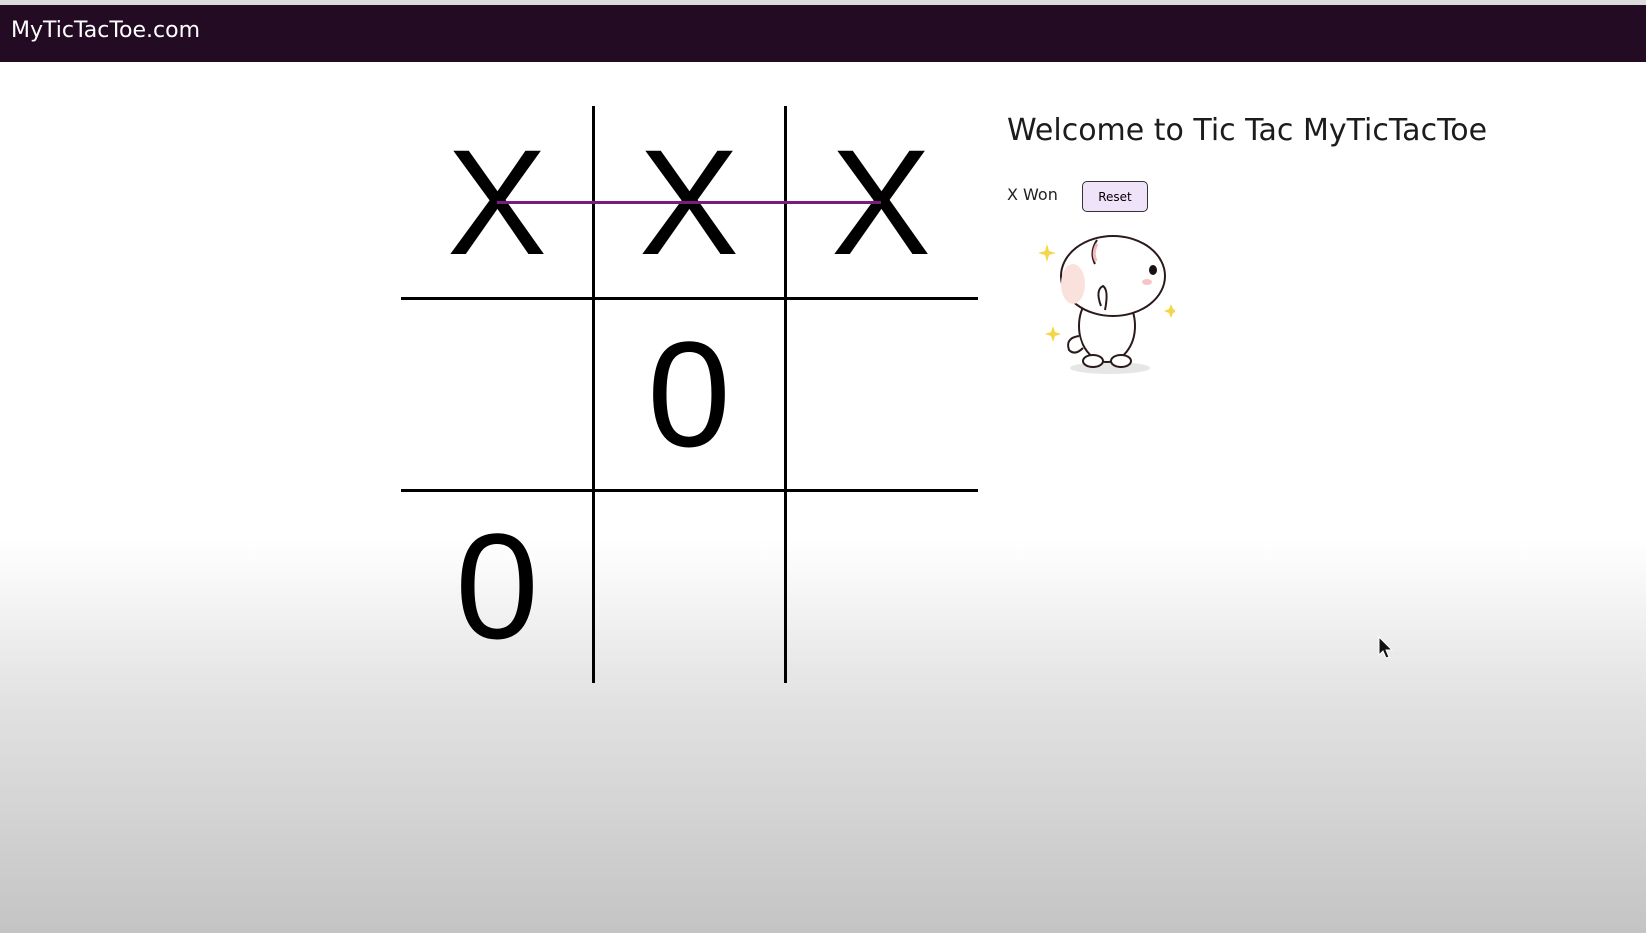  Describe the element at coordinates (1247, 130) in the screenshot. I see `page-title: Welcome to Tic Tac MyTicTacToe` at that location.